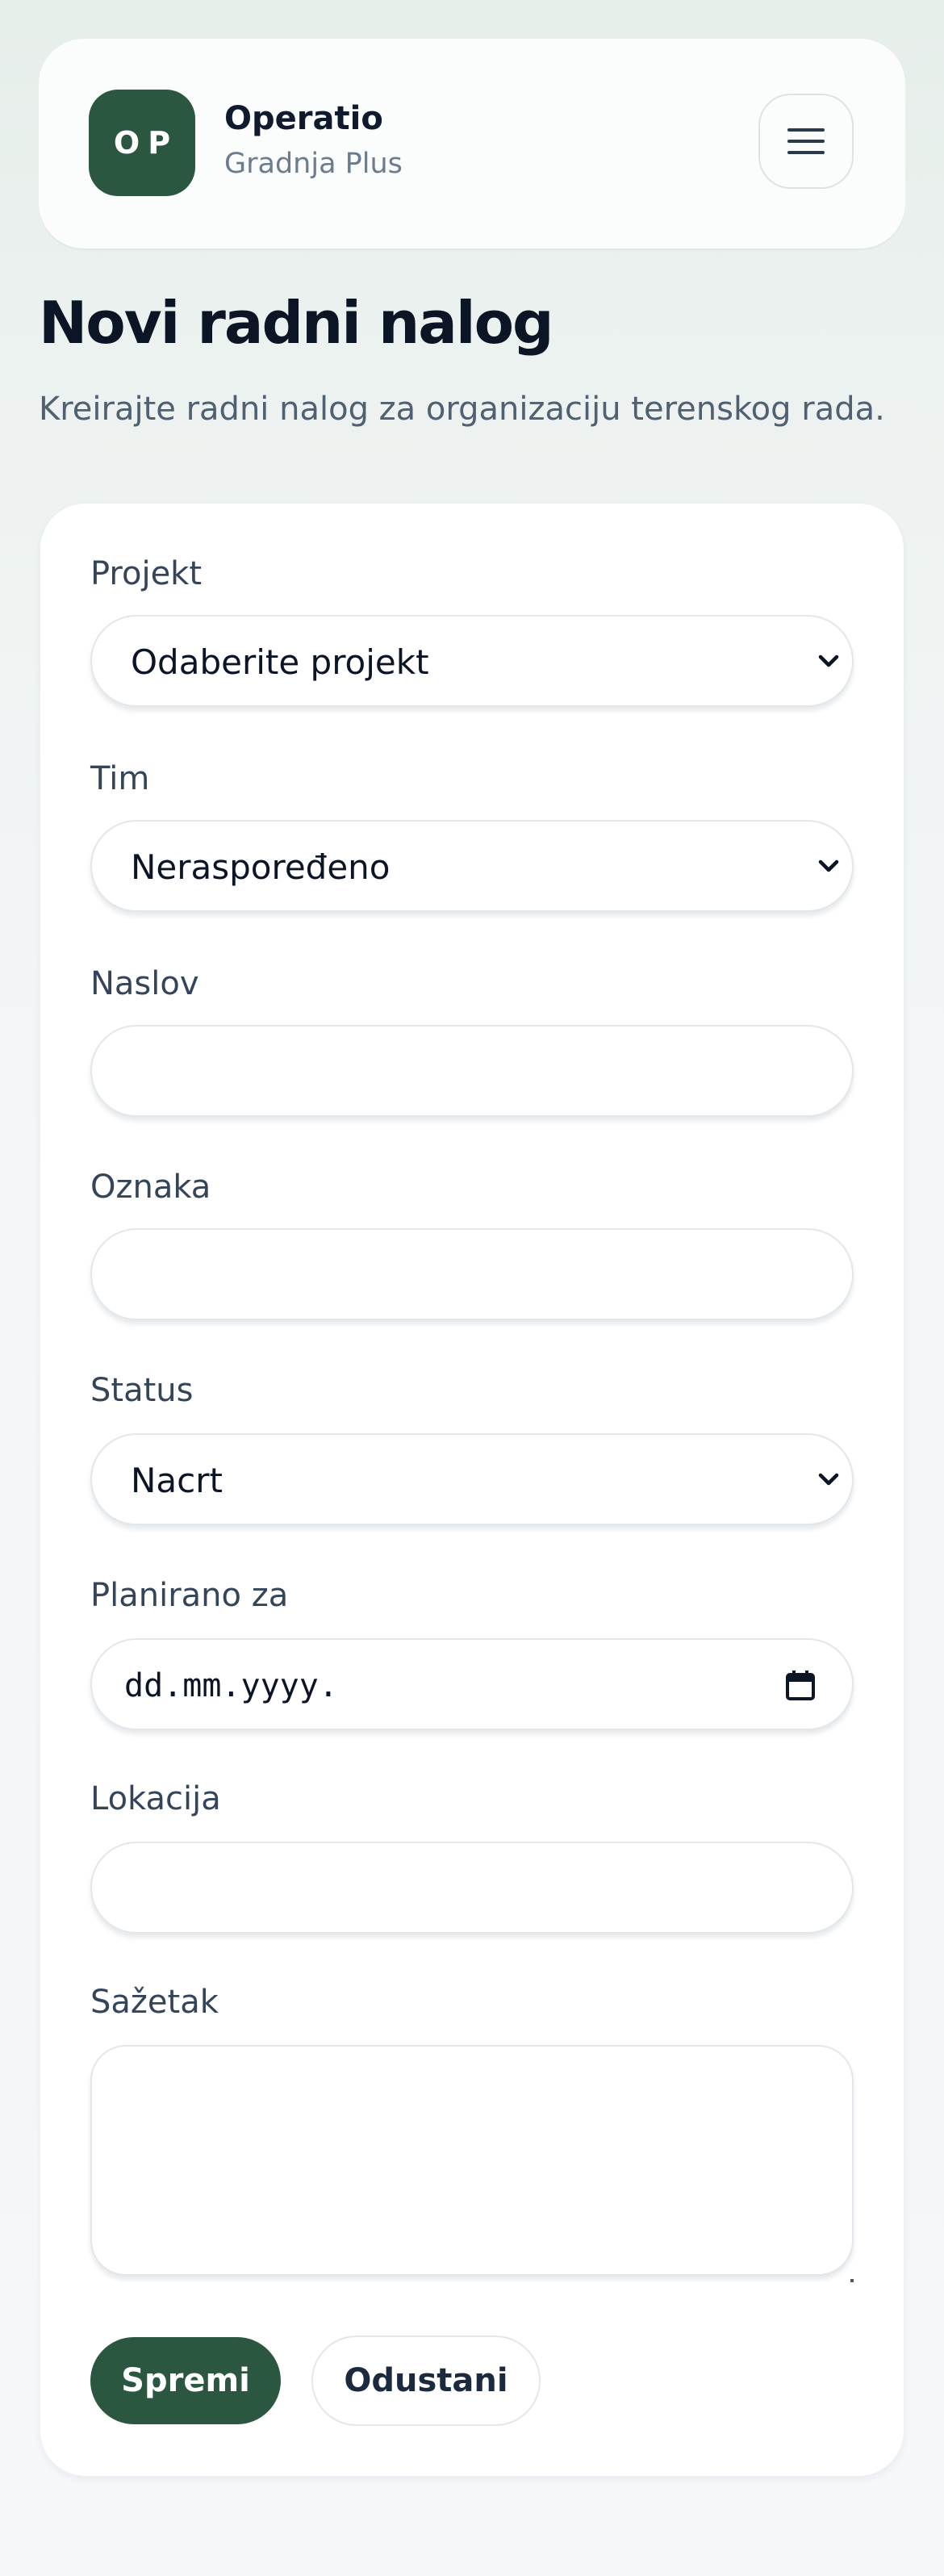 This screenshot has height=2576, width=944. Describe the element at coordinates (261, 867) in the screenshot. I see `team-select-value: Neraspoređeno` at that location.